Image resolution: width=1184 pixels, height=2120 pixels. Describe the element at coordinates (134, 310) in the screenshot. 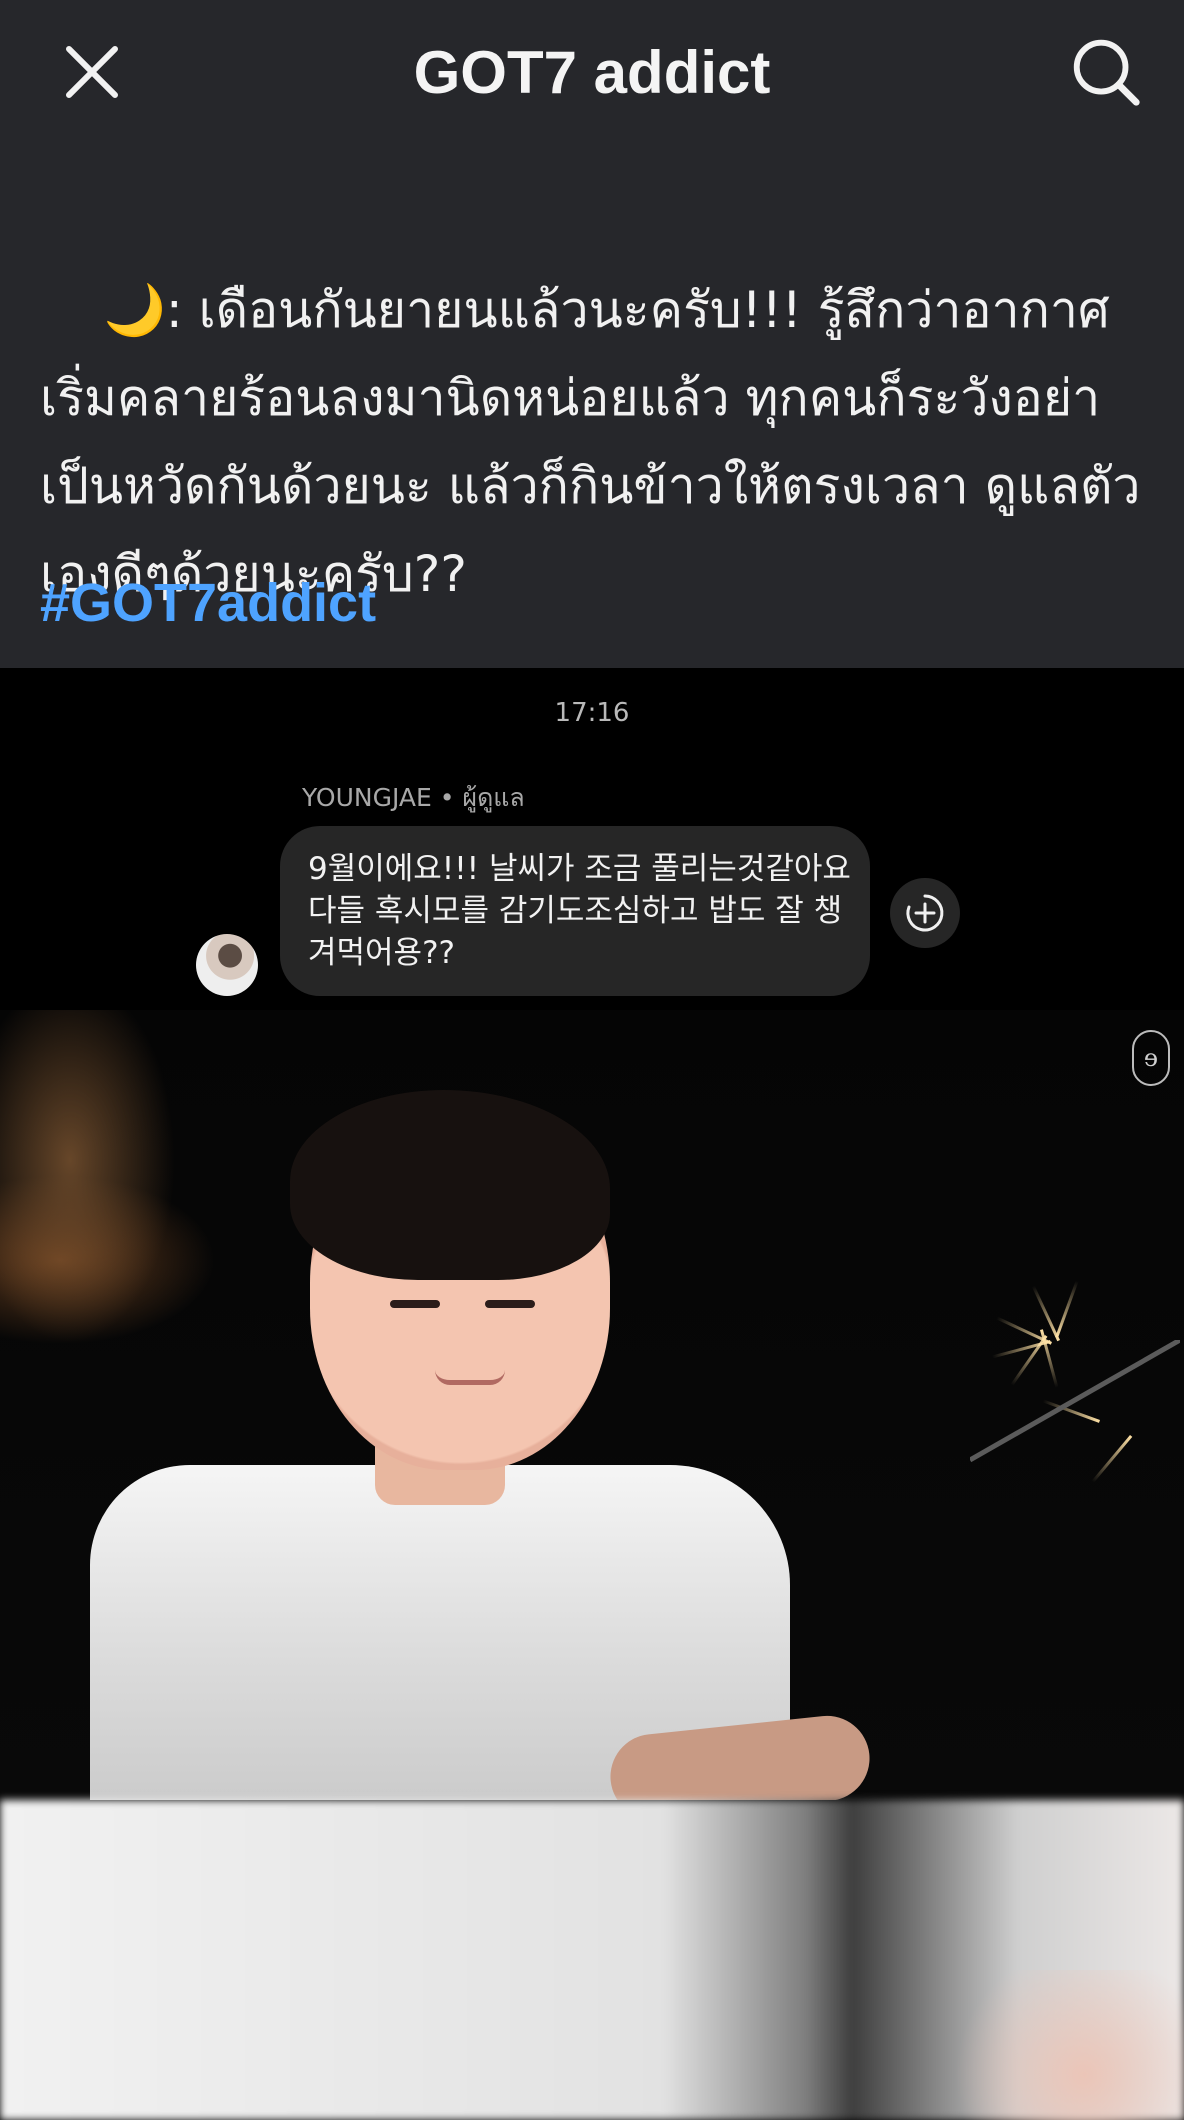

I see `moon-emoji: 🌙` at that location.